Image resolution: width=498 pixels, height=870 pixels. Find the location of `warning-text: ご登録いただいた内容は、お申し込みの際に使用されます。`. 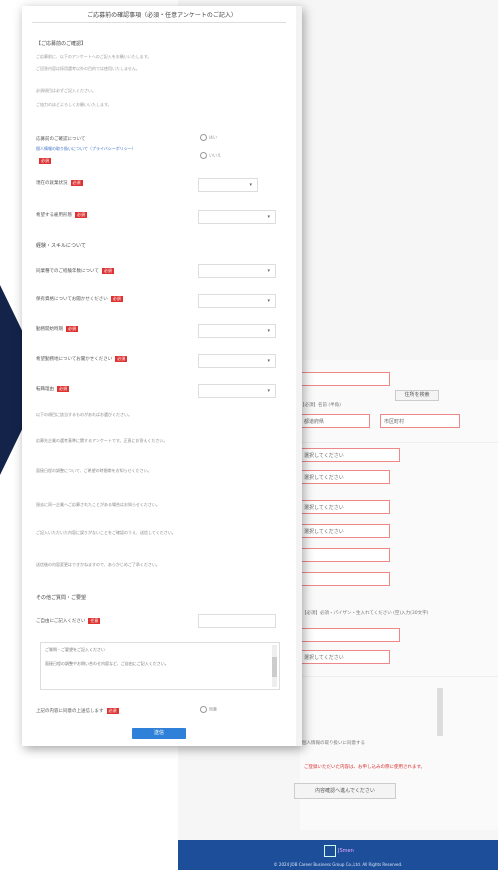

warning-text: ご登録いただいた内容は、お申し込みの際に使用されます。 is located at coordinates (365, 767).